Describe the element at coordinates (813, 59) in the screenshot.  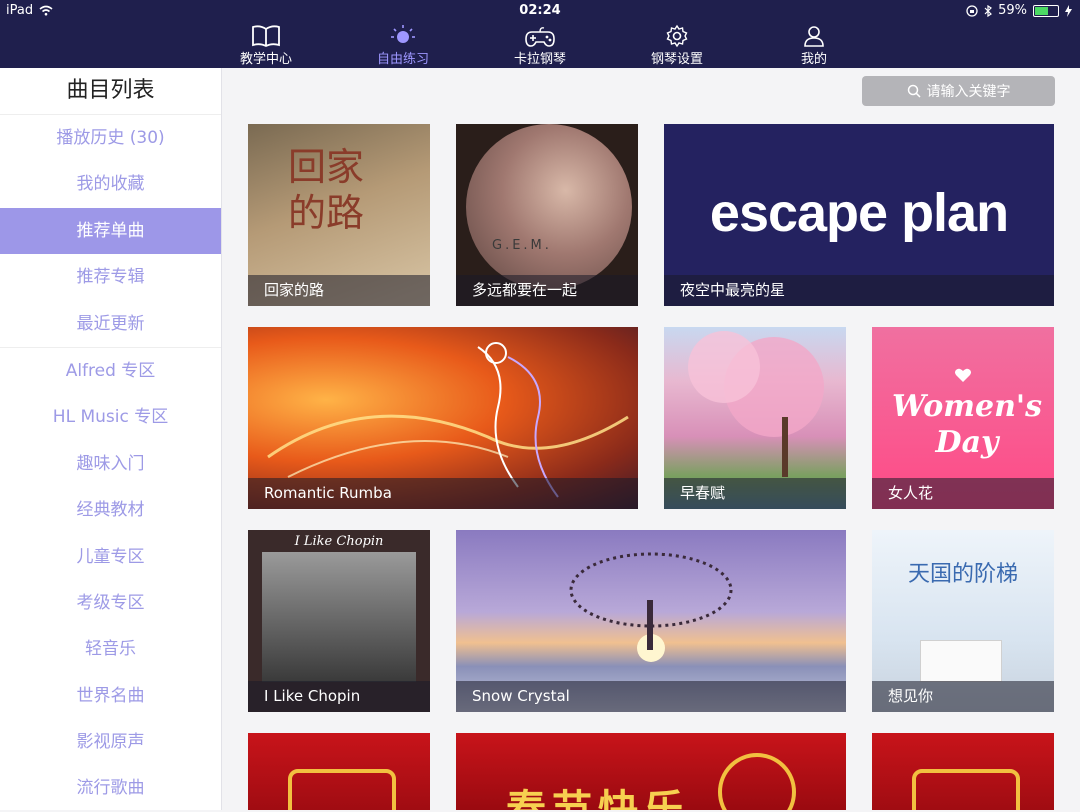
I see `nav-label: 我的` at that location.